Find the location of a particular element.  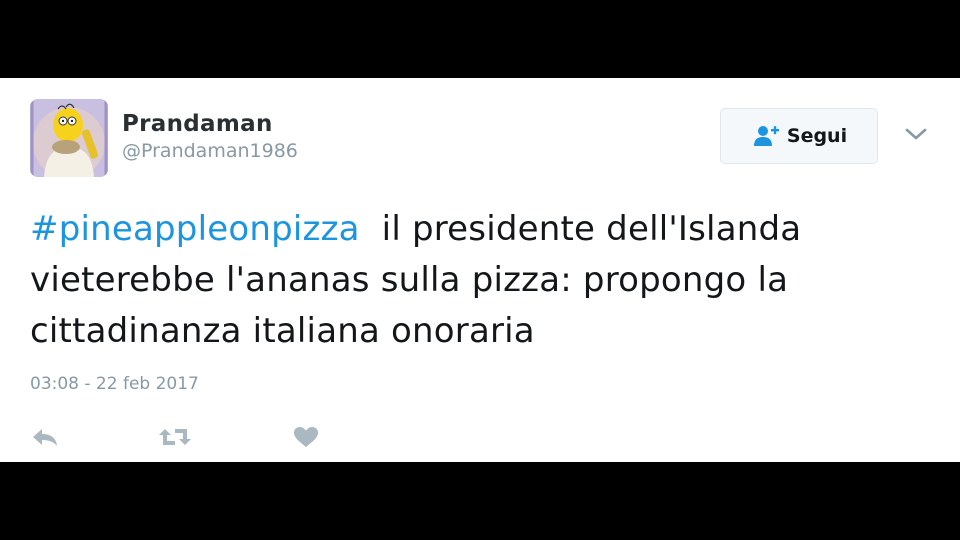

user-info: Prandaman @Prandaman1986 is located at coordinates (210, 137).